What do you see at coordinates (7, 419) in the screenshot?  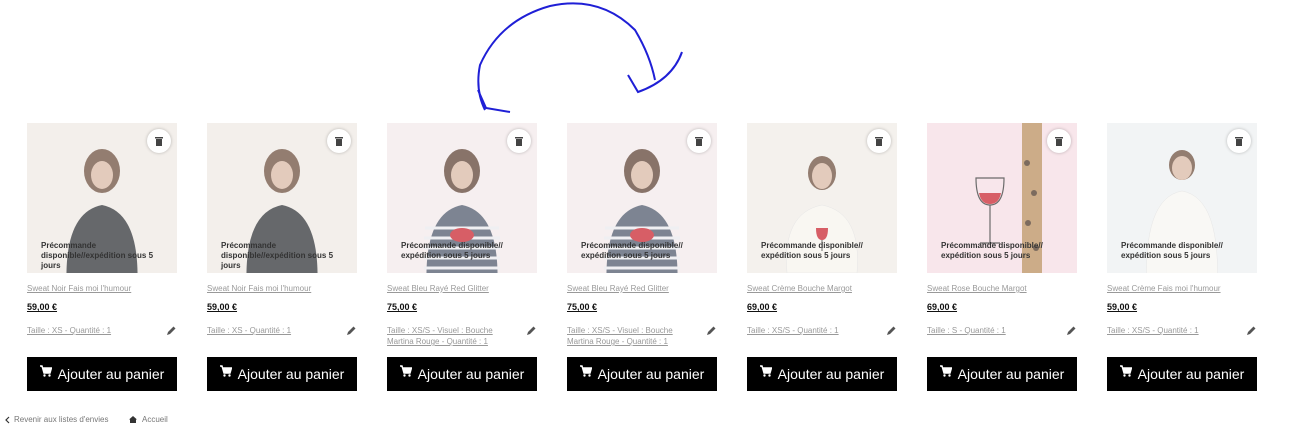 I see `chevron-left-icon` at bounding box center [7, 419].